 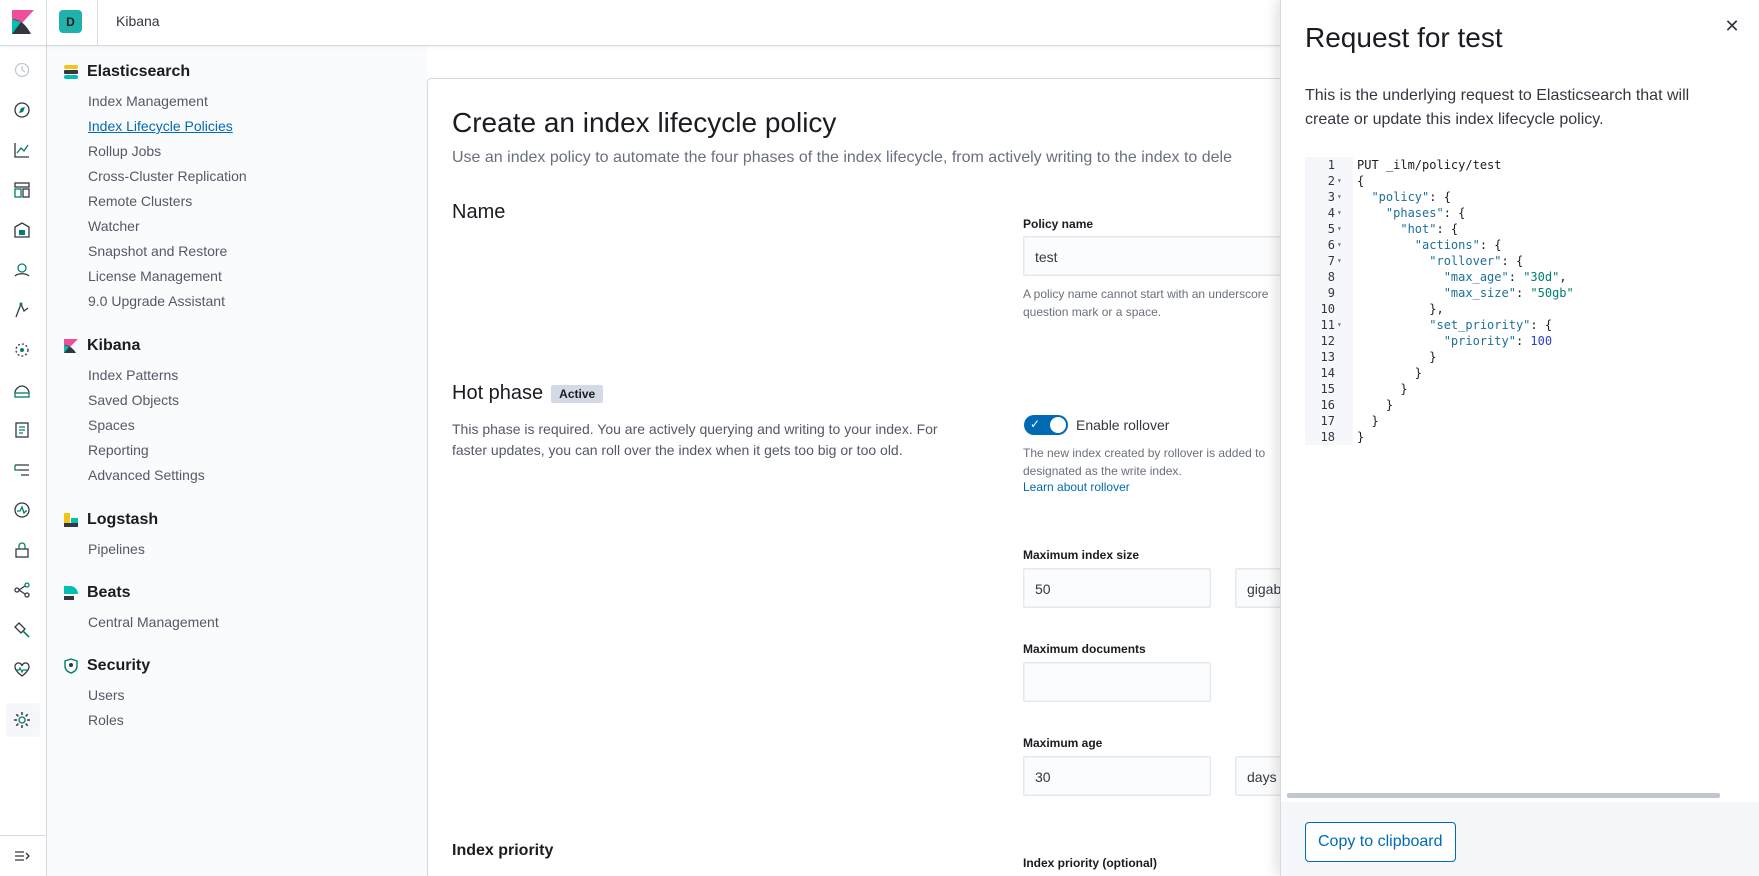 I want to click on apm-icon, so click(x=22, y=470).